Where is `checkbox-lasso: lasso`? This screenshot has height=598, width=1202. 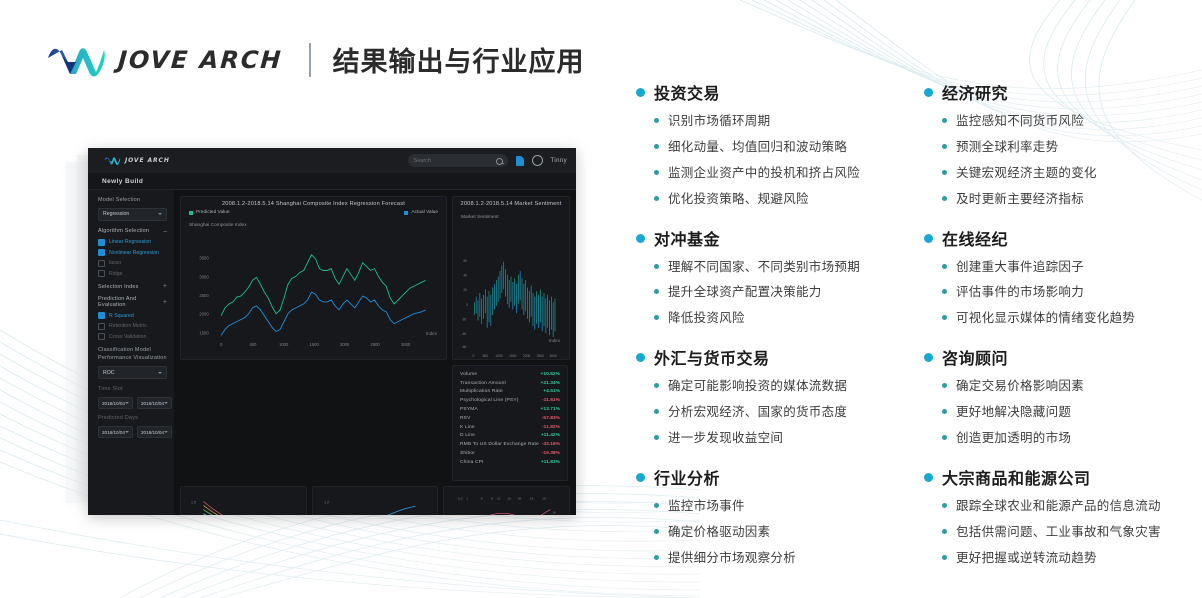 checkbox-lasso: lasso is located at coordinates (132, 263).